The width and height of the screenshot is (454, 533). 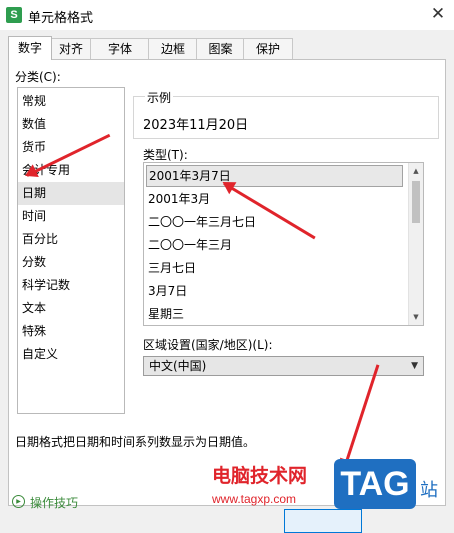 What do you see at coordinates (71, 331) in the screenshot?
I see `category-item-special: 特殊` at bounding box center [71, 331].